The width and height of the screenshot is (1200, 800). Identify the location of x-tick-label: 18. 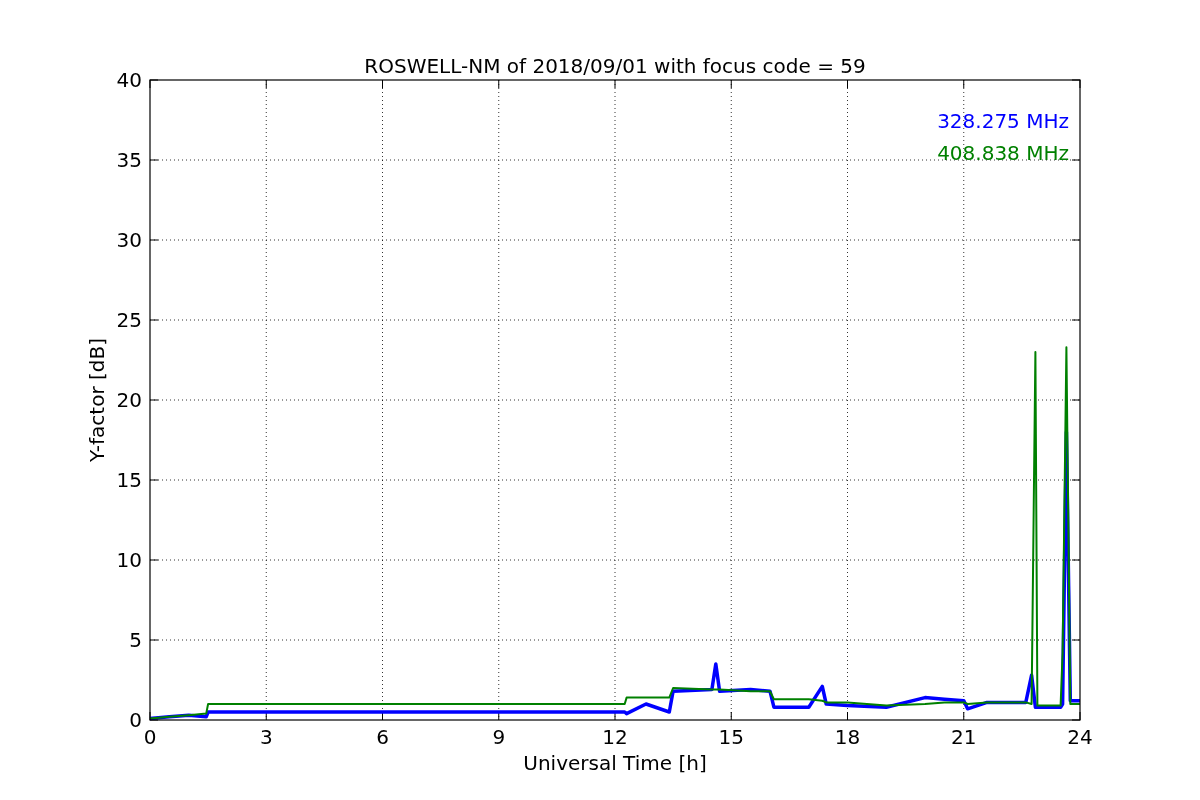
(847, 737).